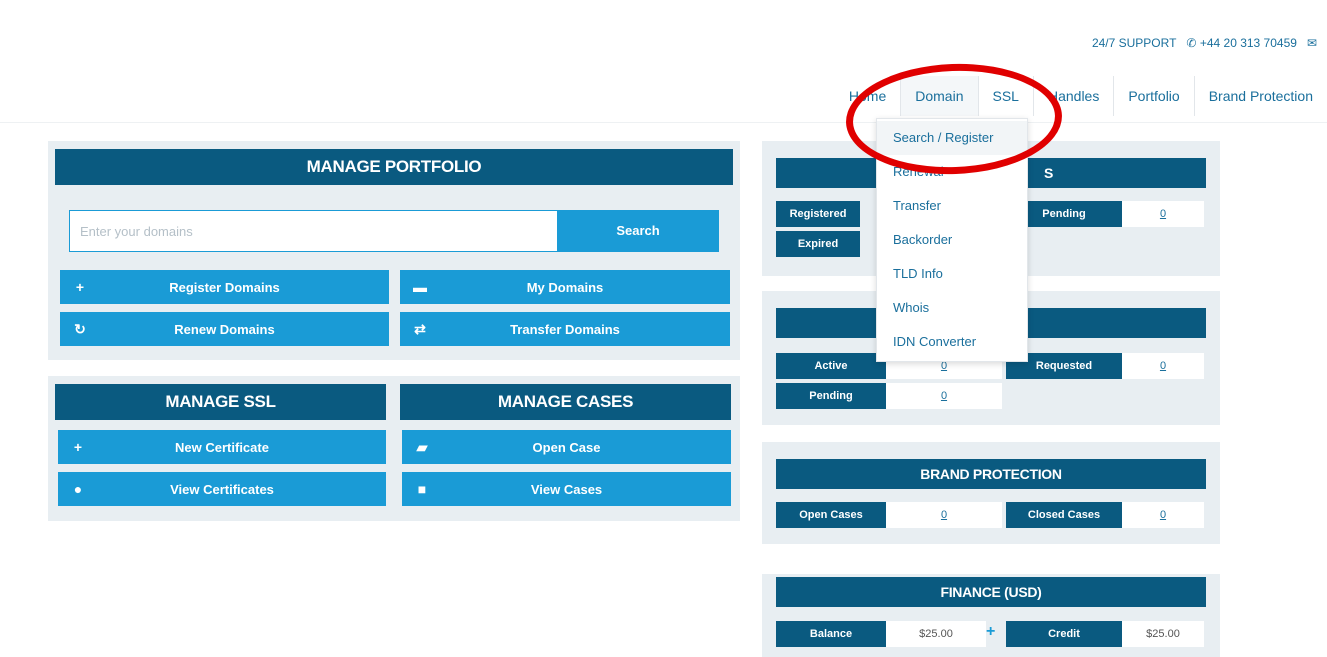 The width and height of the screenshot is (1327, 657). Describe the element at coordinates (944, 515) in the screenshot. I see `open-cases-value: 0` at that location.